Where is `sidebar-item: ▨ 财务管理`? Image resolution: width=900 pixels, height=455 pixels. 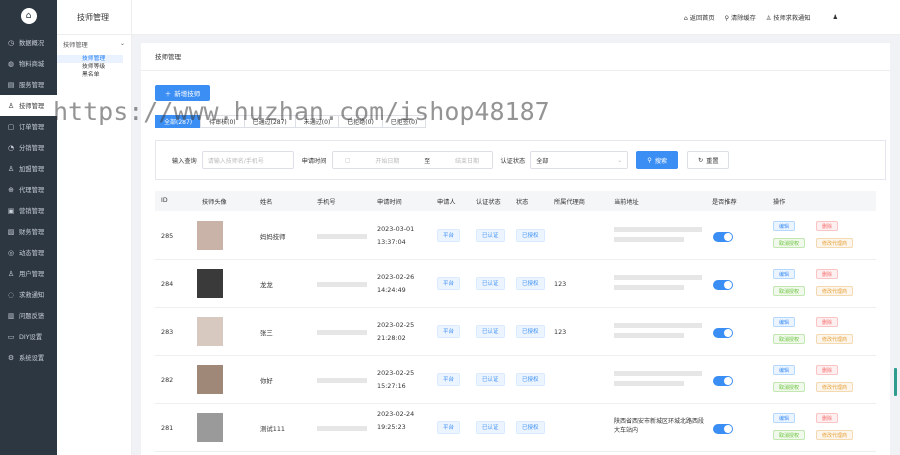
sidebar-item: ▨ 财务管理 is located at coordinates (28, 231).